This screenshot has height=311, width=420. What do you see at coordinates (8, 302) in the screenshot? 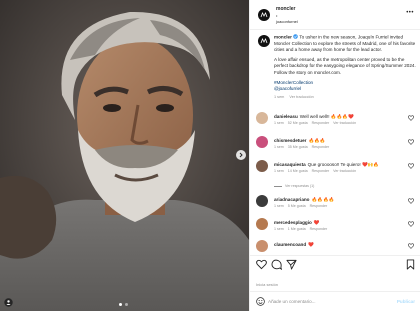
I see `tagged-users-icon` at bounding box center [8, 302].